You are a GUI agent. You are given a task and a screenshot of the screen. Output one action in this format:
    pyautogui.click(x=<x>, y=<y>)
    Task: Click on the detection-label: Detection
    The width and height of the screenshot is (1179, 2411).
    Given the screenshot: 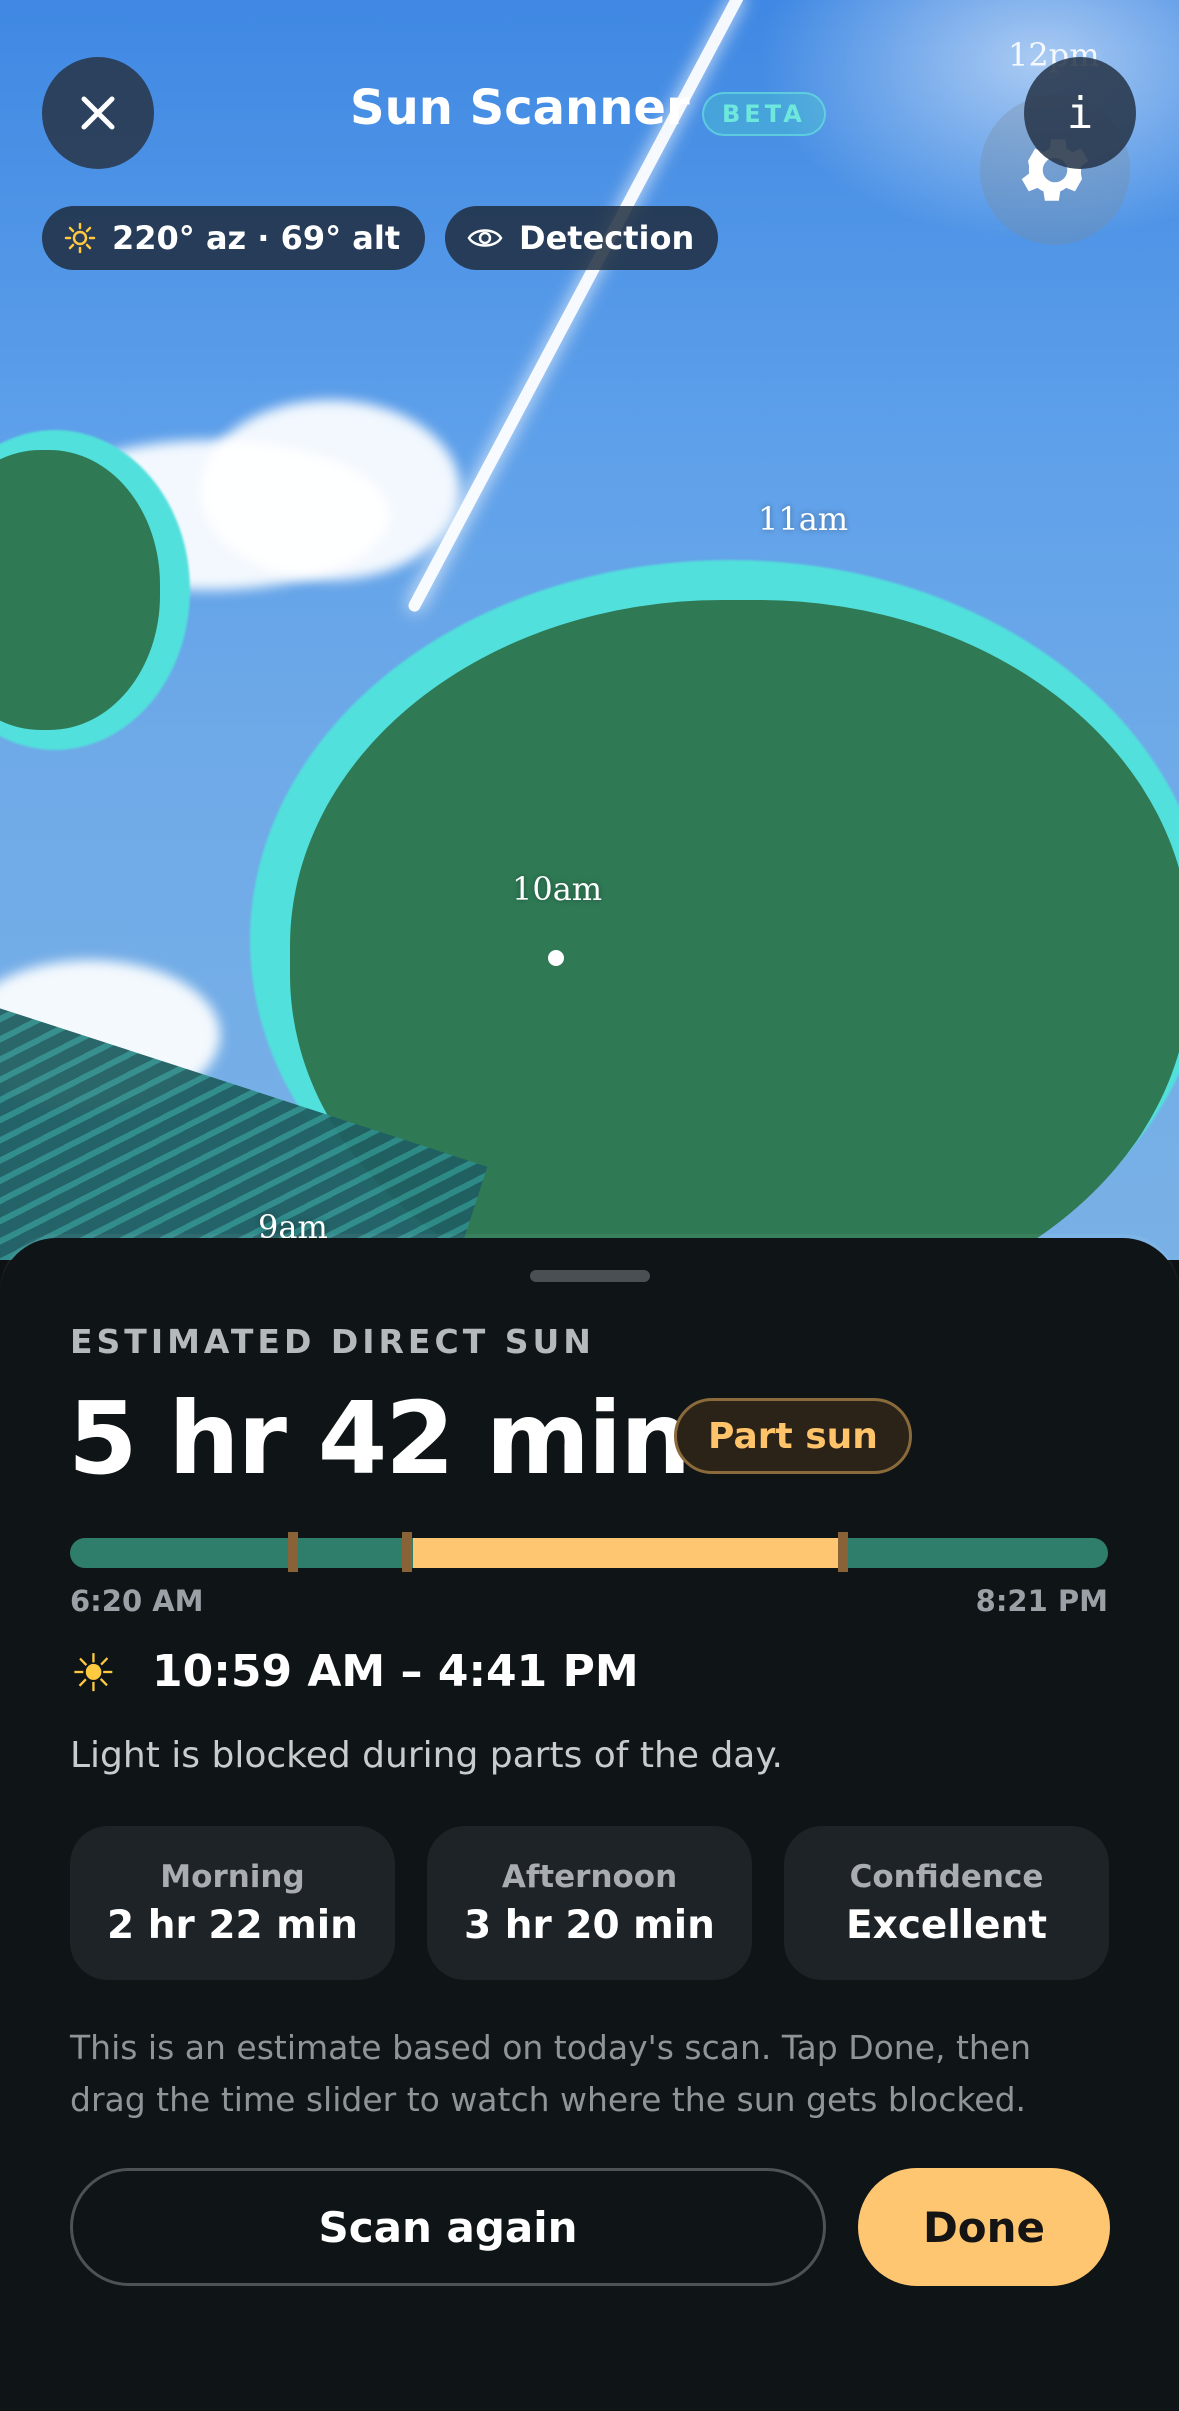 What is the action you would take?
    pyautogui.click(x=607, y=238)
    